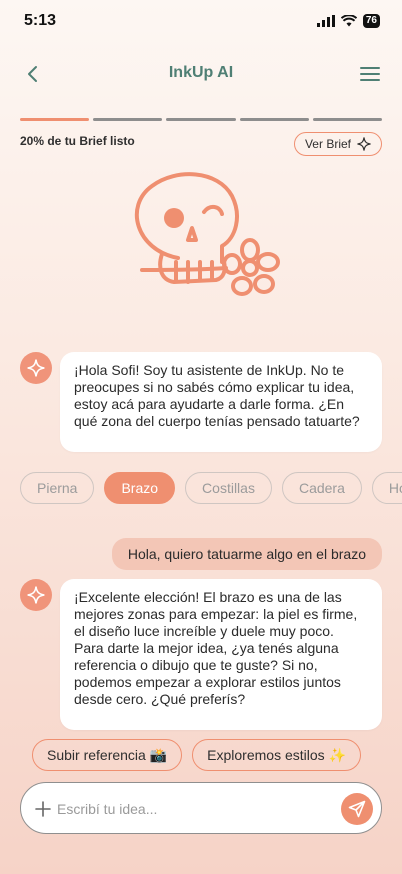 The width and height of the screenshot is (402, 874). Describe the element at coordinates (228, 488) in the screenshot. I see `chip-costillas: Costillas` at that location.